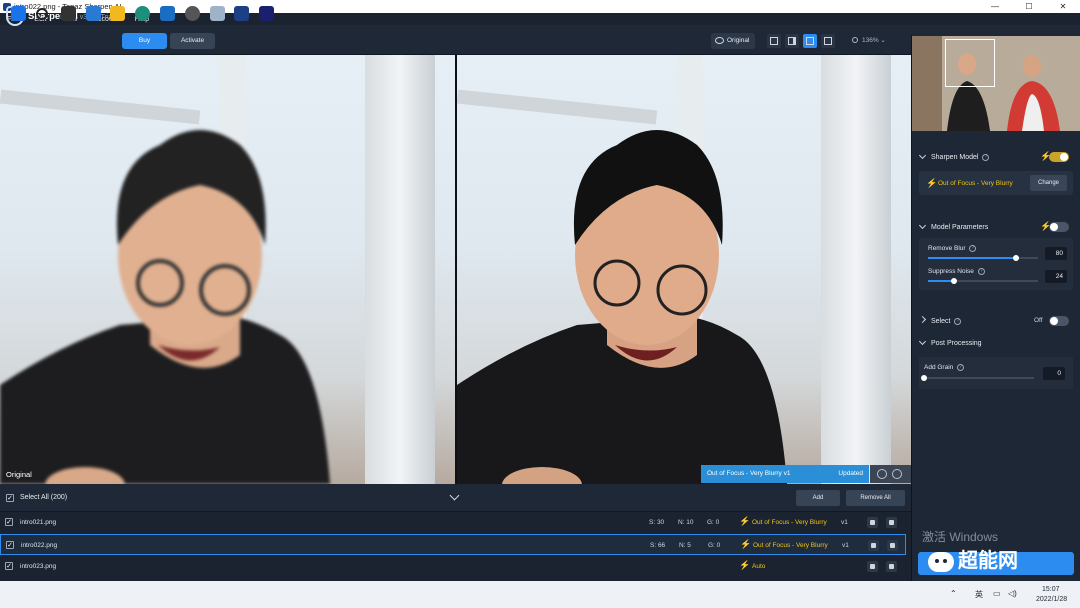 This screenshot has height=608, width=1080. What do you see at coordinates (988, 561) in the screenshot?
I see `brand-watermark-text: 超能网` at bounding box center [988, 561].